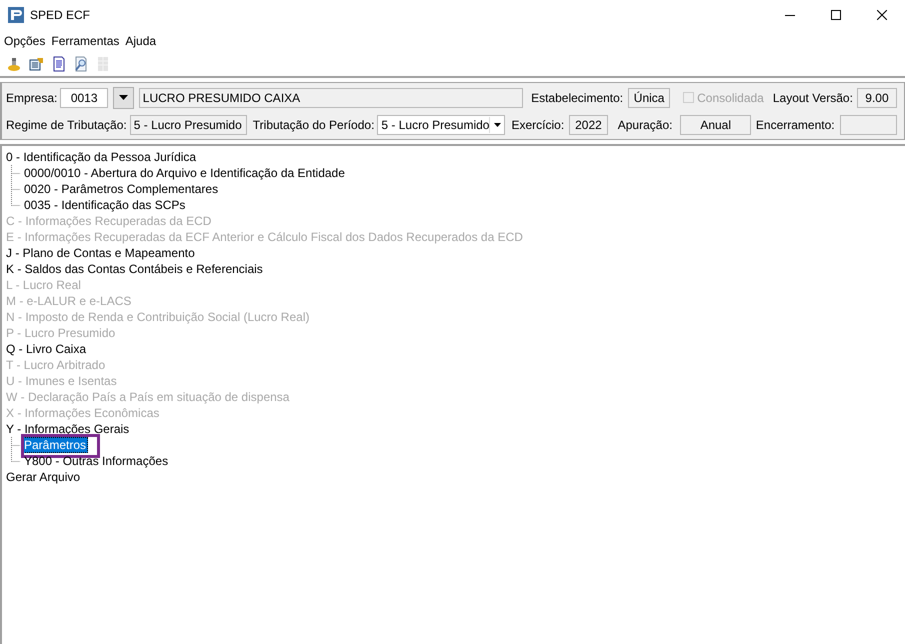 The image size is (905, 644). What do you see at coordinates (68, 429) in the screenshot?
I see `tree-item: Y - Informações Gerais` at bounding box center [68, 429].